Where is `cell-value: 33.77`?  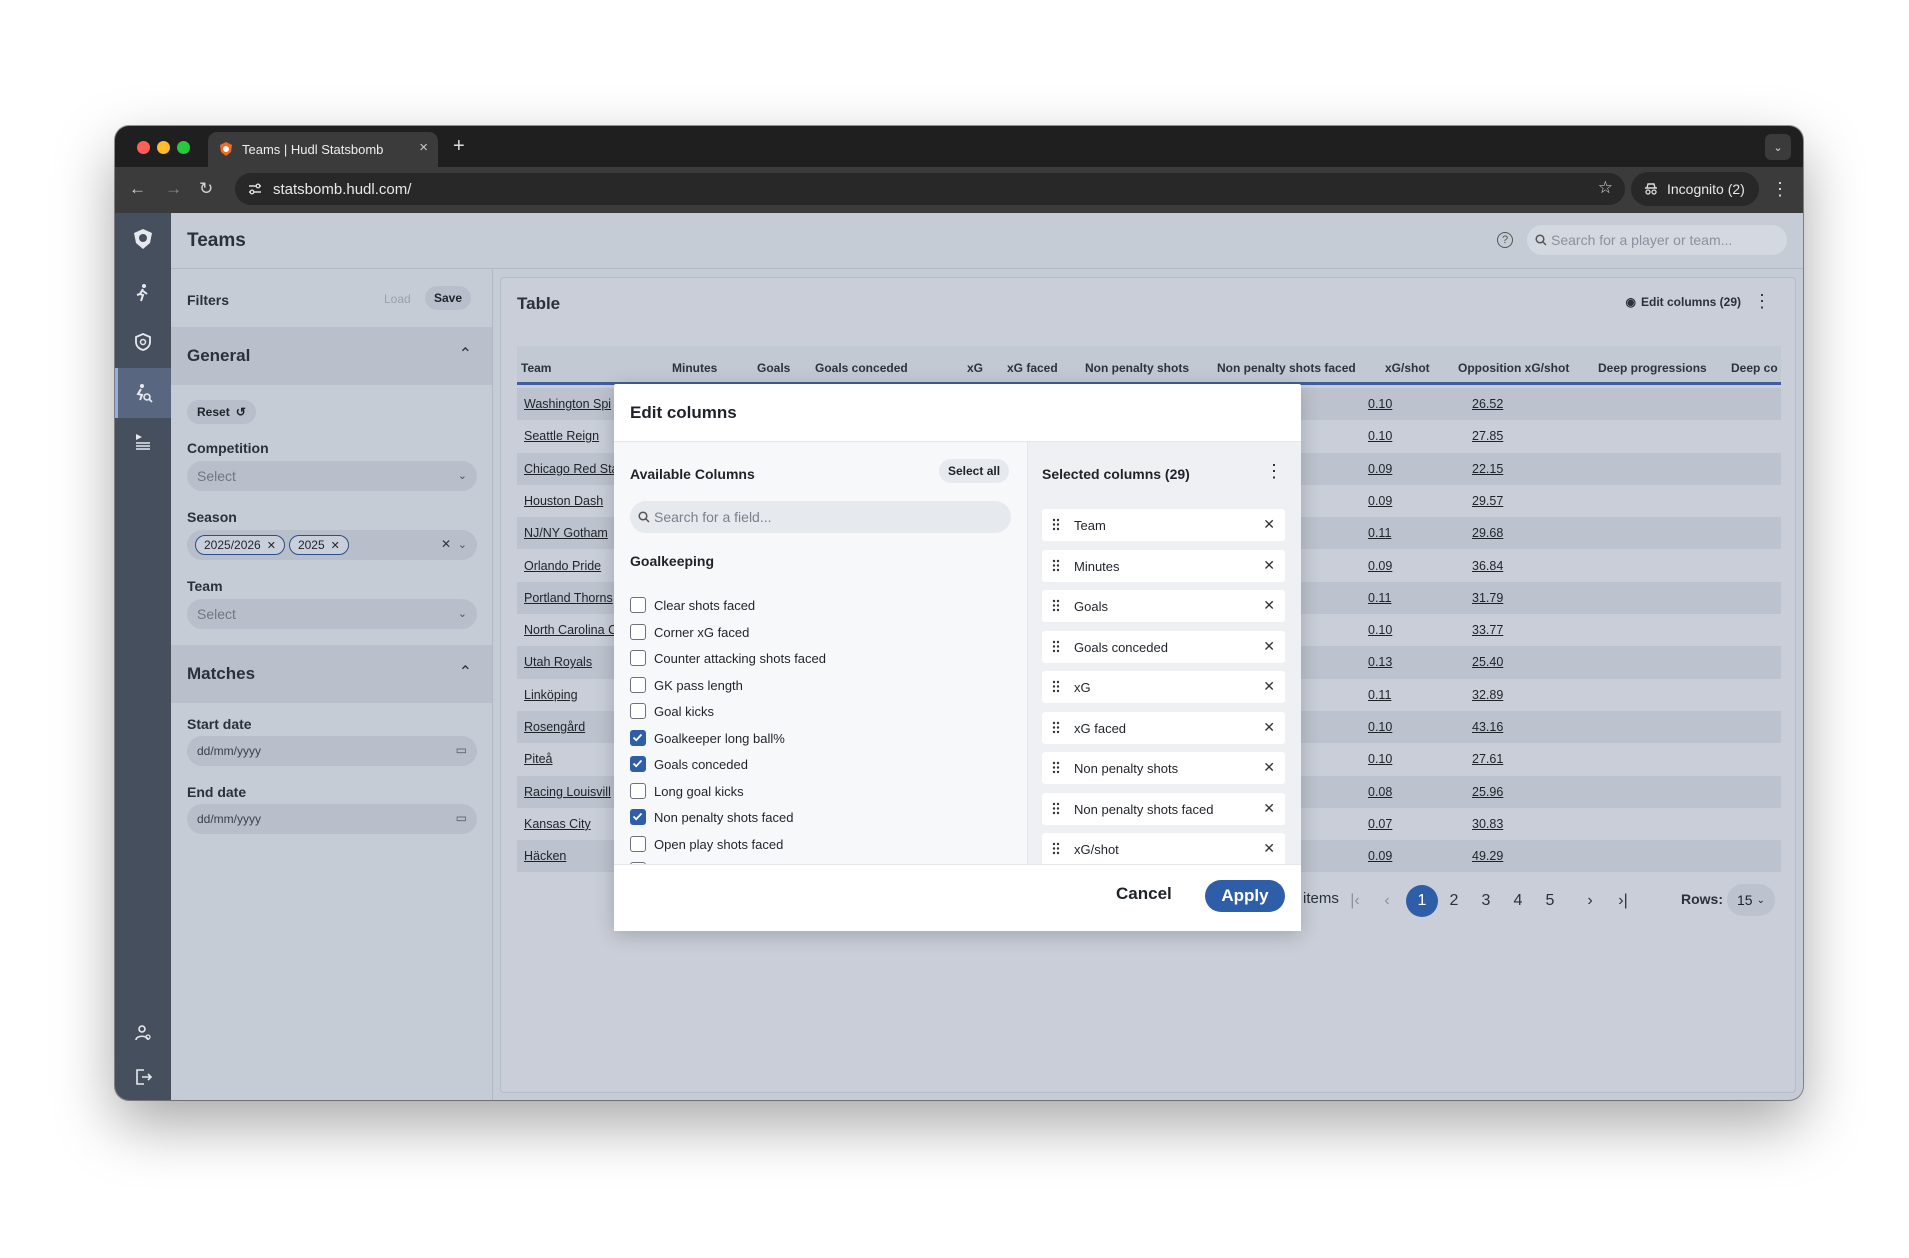 cell-value: 33.77 is located at coordinates (1487, 630).